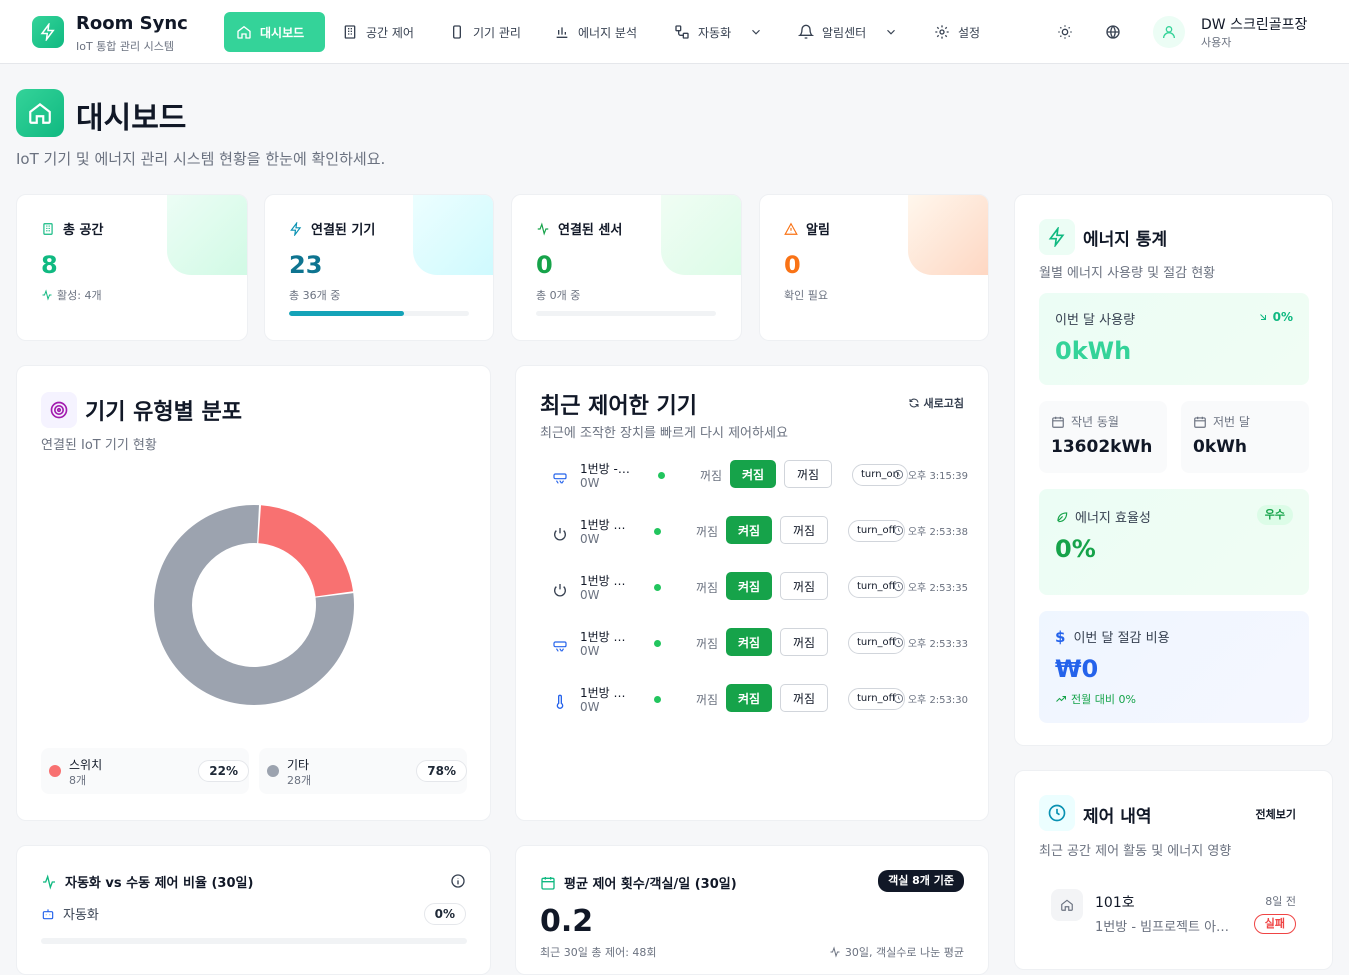 The width and height of the screenshot is (1349, 975). Describe the element at coordinates (567, 921) in the screenshot. I see `avg-control-value: 0.2` at that location.